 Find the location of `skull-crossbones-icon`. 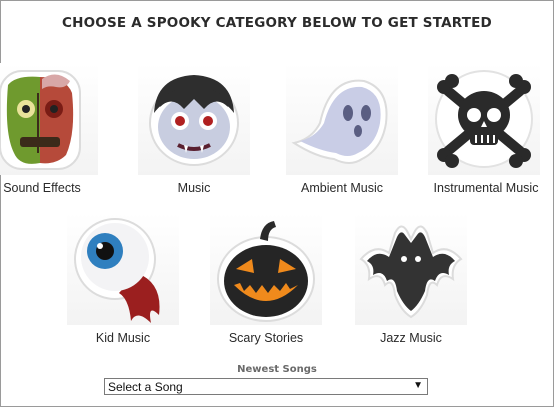

skull-crossbones-icon is located at coordinates (484, 119).